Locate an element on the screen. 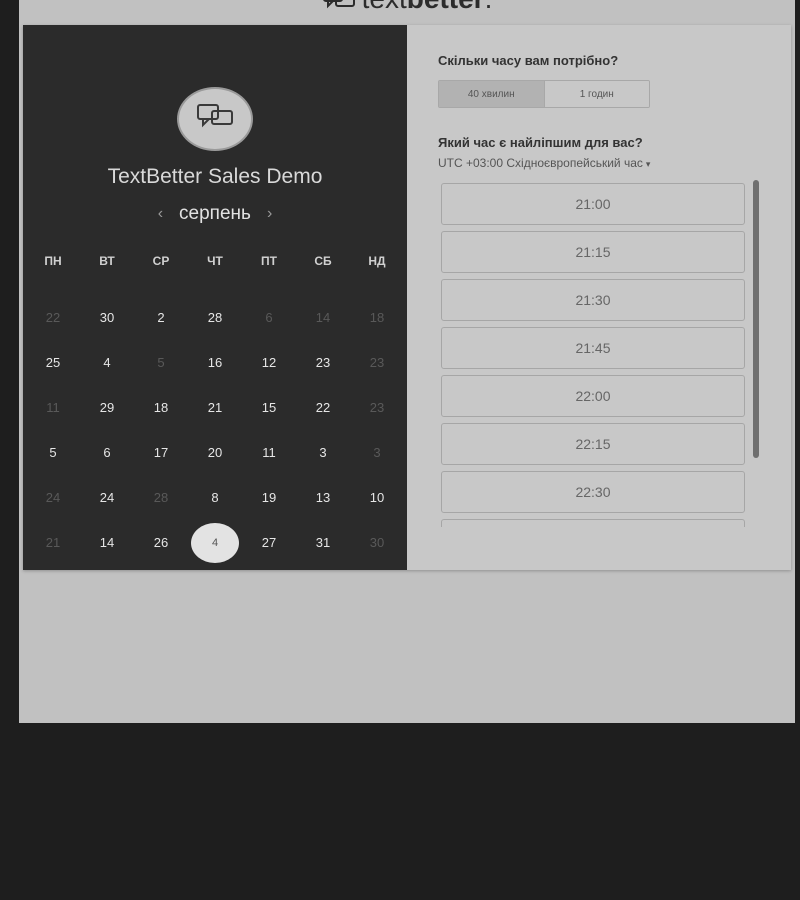  time-slot-list: 21:00 21:15 21:30 21:45 22:00 22:15 22:30 is located at coordinates (594, 355).